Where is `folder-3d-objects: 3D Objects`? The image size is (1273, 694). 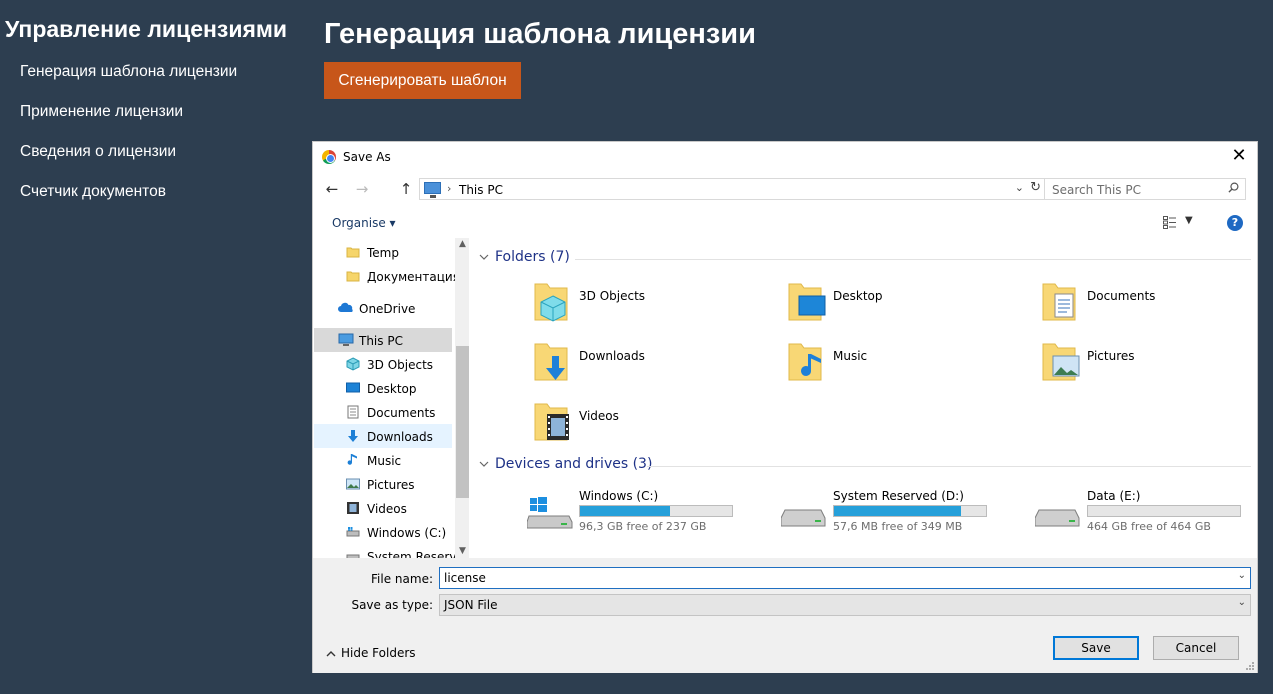 folder-3d-objects: 3D Objects is located at coordinates (653, 306).